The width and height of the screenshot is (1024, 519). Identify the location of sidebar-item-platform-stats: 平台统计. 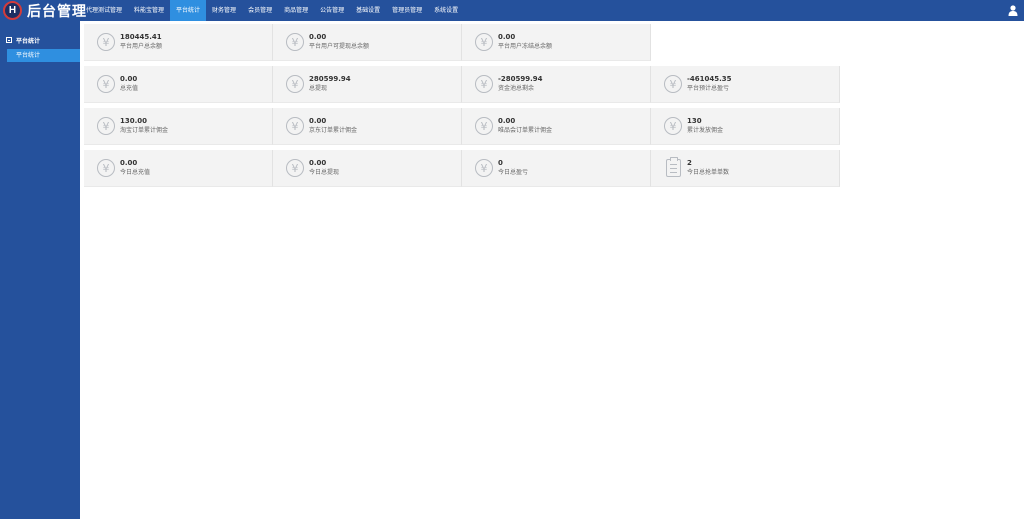
(43, 55).